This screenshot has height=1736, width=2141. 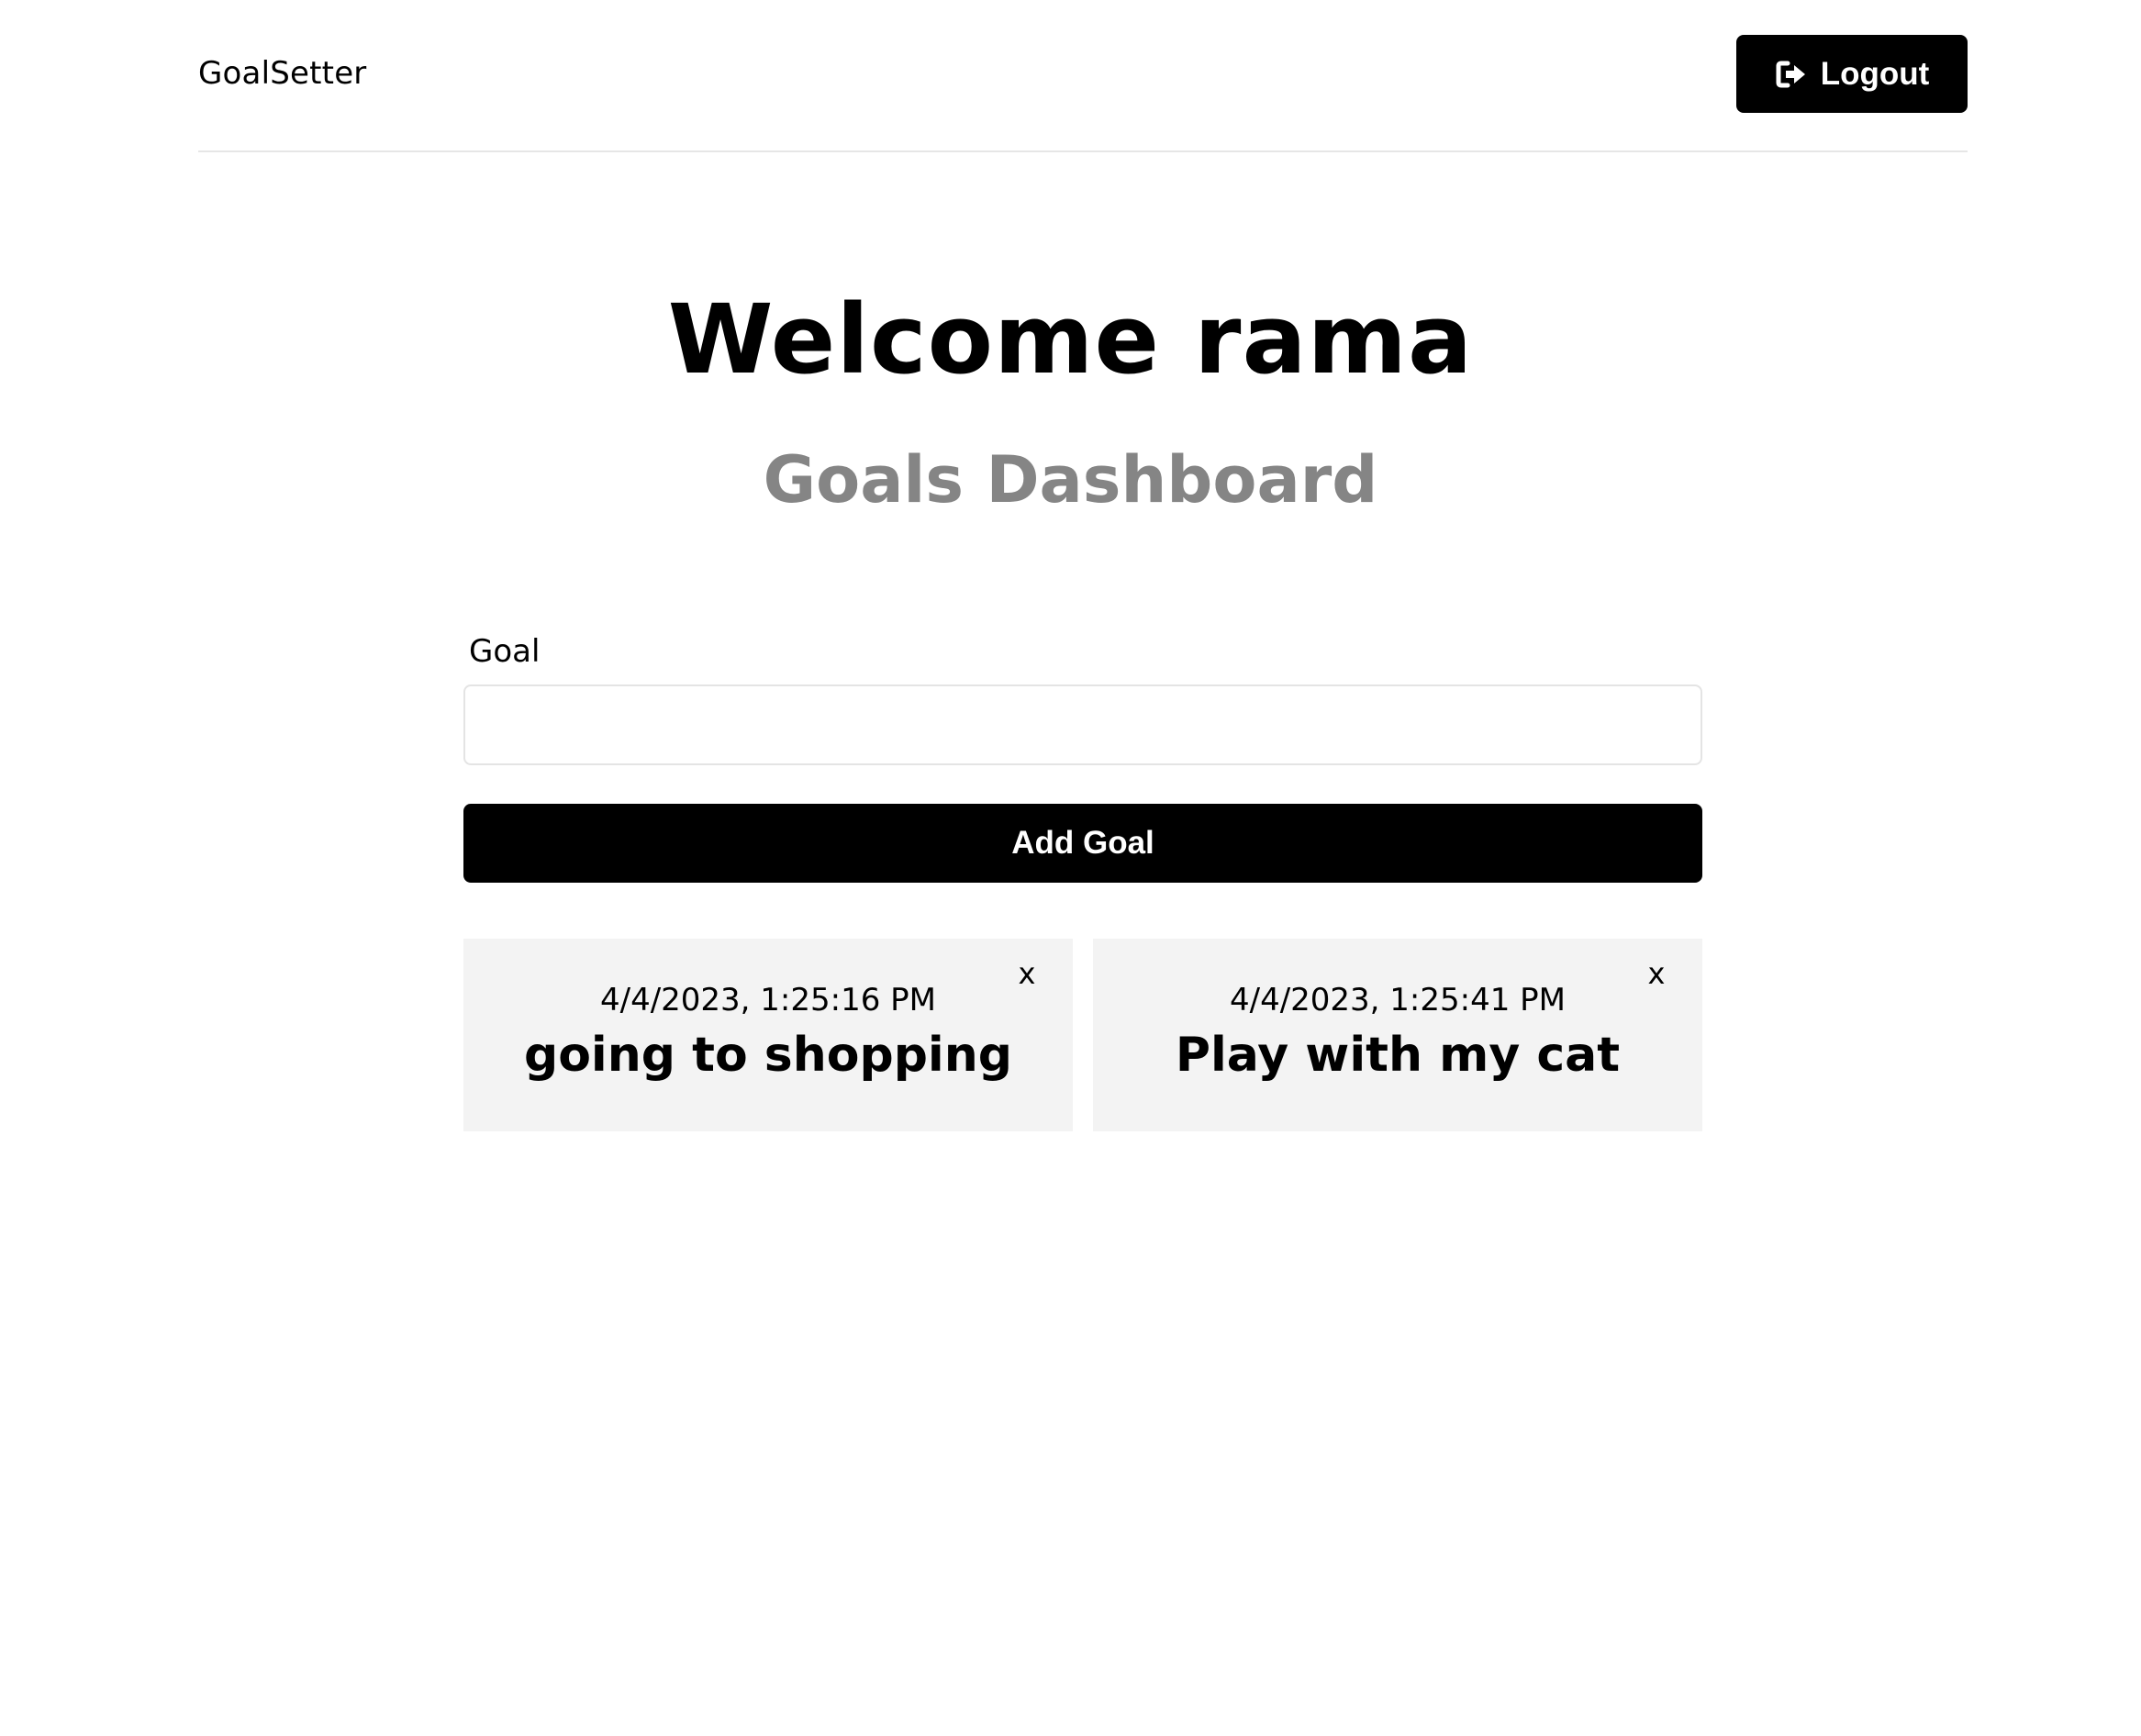 I want to click on page-subtitle: Goals Dashboard, so click(x=1070, y=479).